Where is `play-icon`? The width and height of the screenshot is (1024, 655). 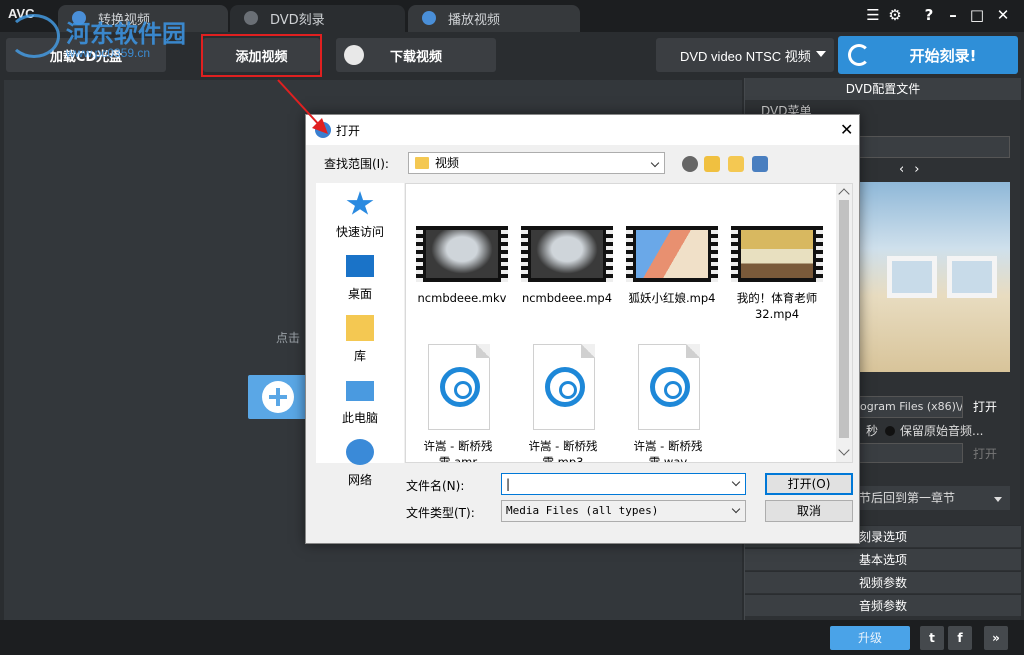 play-icon is located at coordinates (429, 18).